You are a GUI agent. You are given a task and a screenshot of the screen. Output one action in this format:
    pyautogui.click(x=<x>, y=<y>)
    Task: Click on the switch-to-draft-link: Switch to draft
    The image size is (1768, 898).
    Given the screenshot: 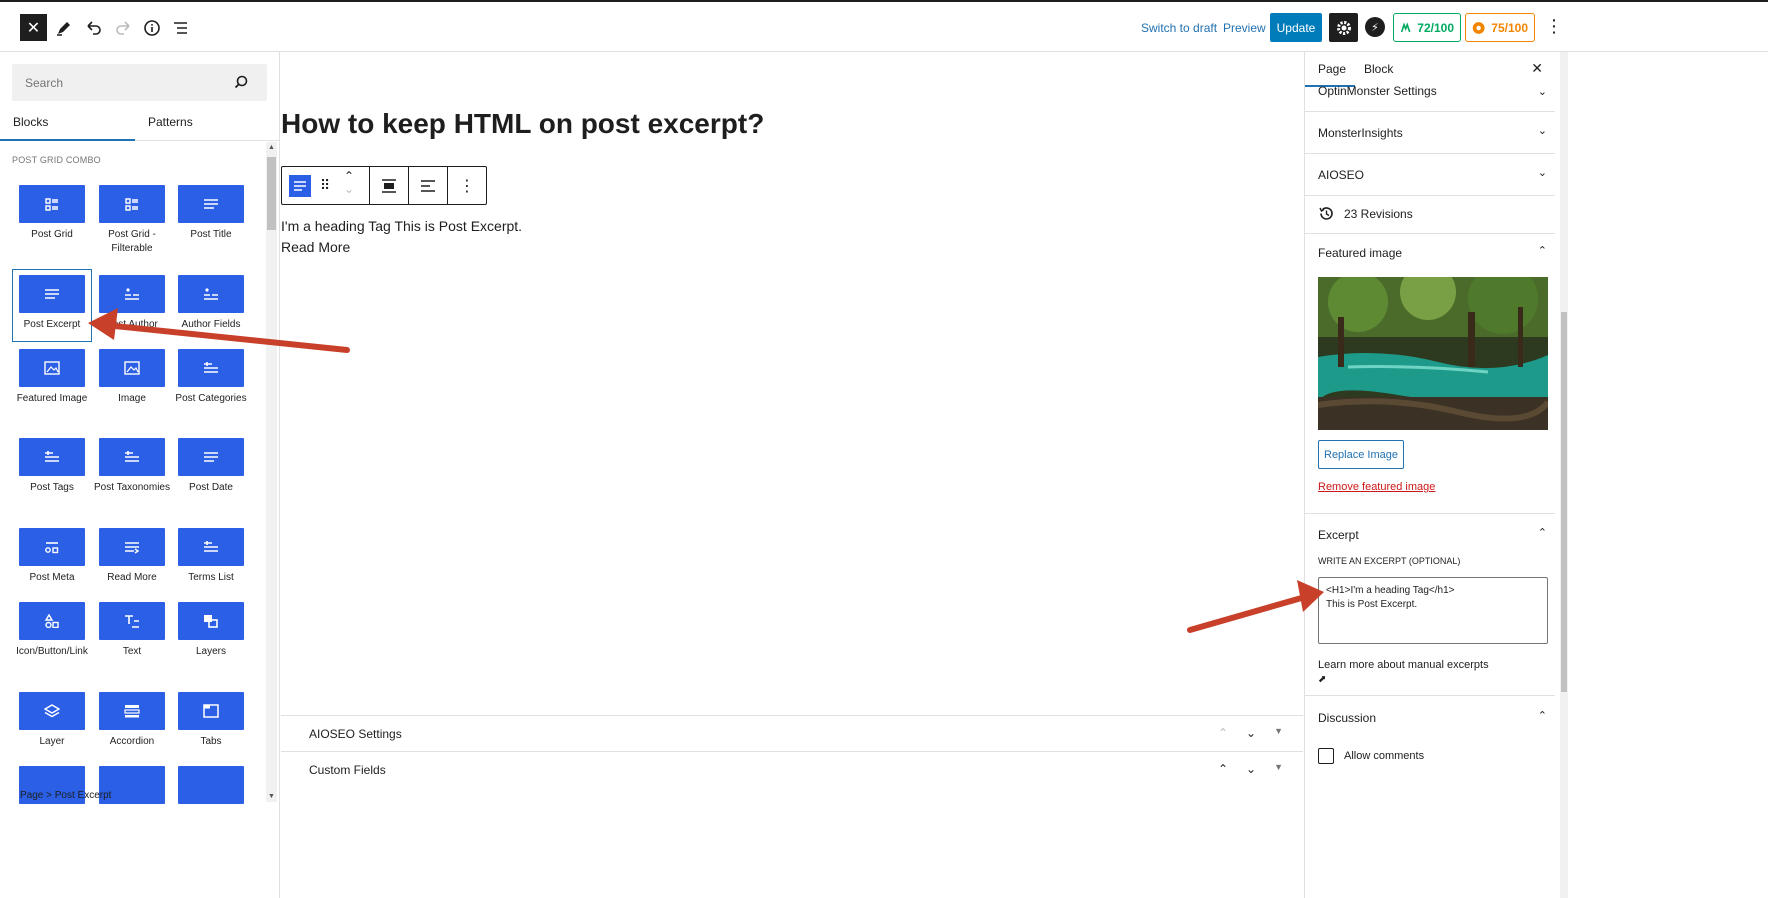 What is the action you would take?
    pyautogui.click(x=1179, y=28)
    